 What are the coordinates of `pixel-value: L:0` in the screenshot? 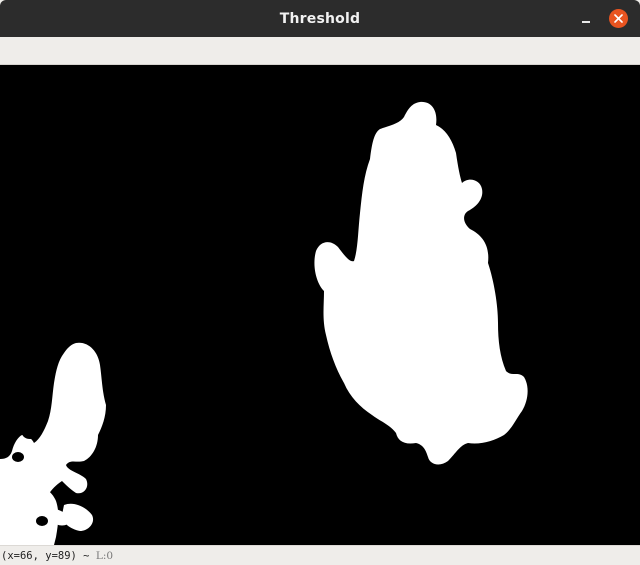 It's located at (104, 556).